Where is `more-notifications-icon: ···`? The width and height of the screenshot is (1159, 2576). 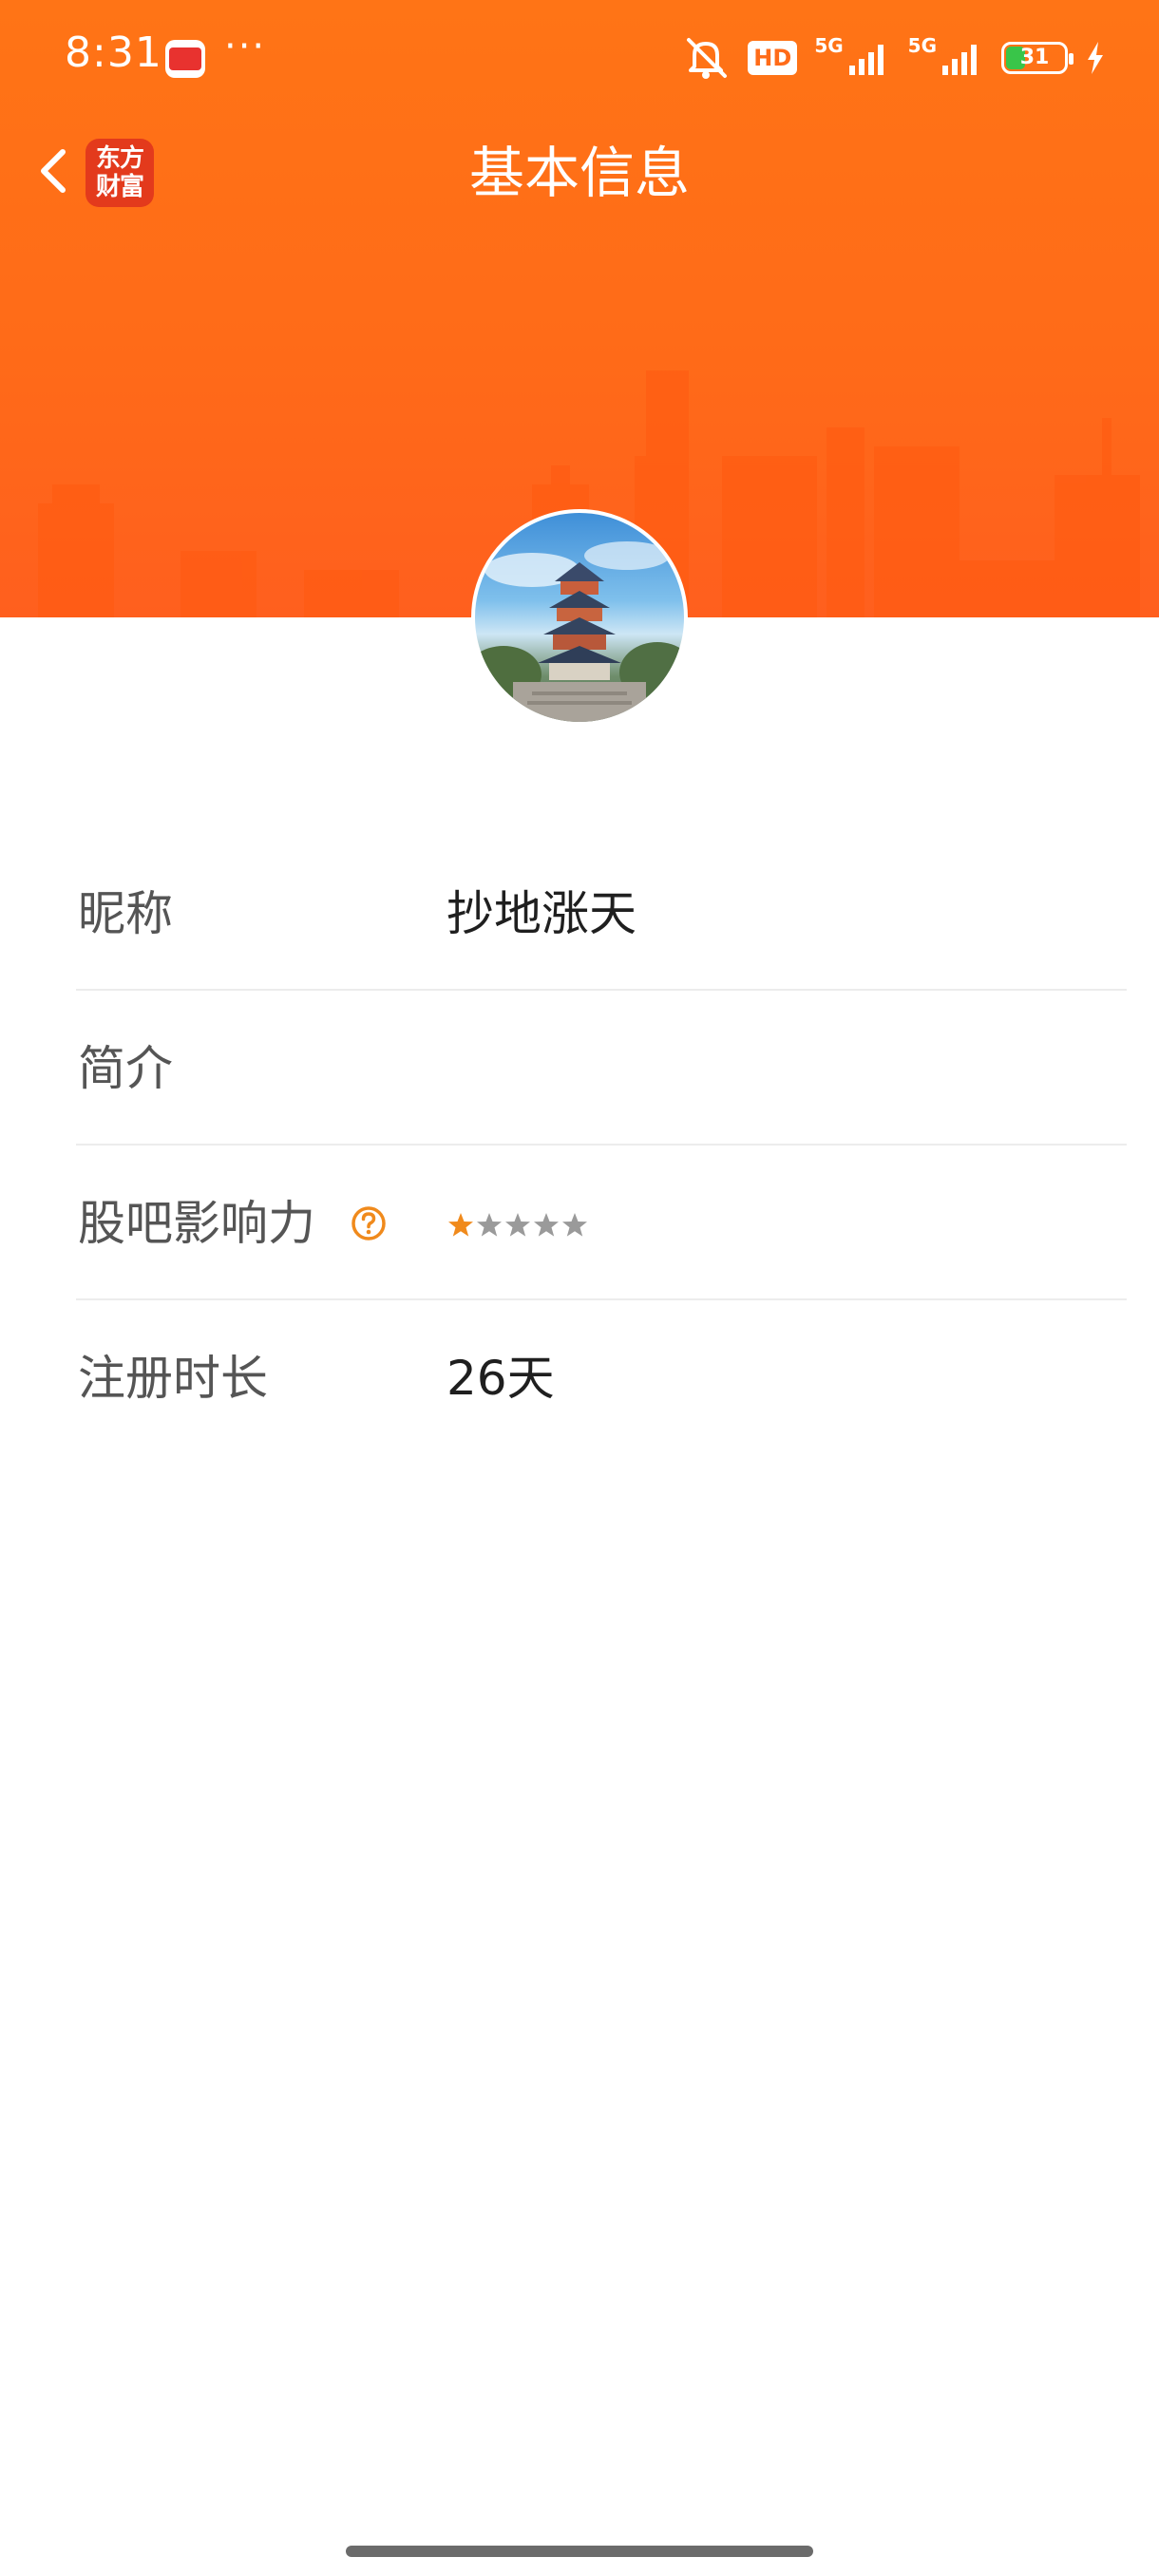 more-notifications-icon: ··· is located at coordinates (245, 46).